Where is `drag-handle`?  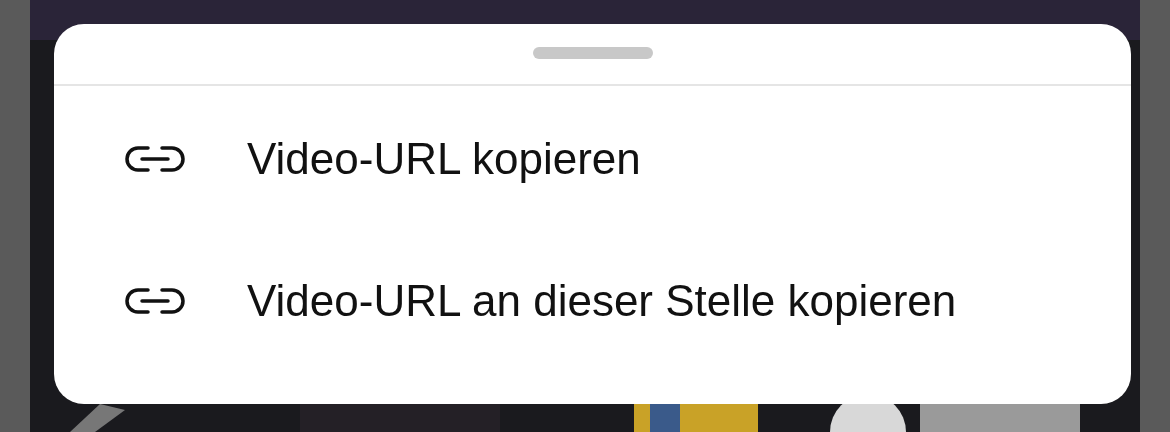
drag-handle is located at coordinates (592, 53).